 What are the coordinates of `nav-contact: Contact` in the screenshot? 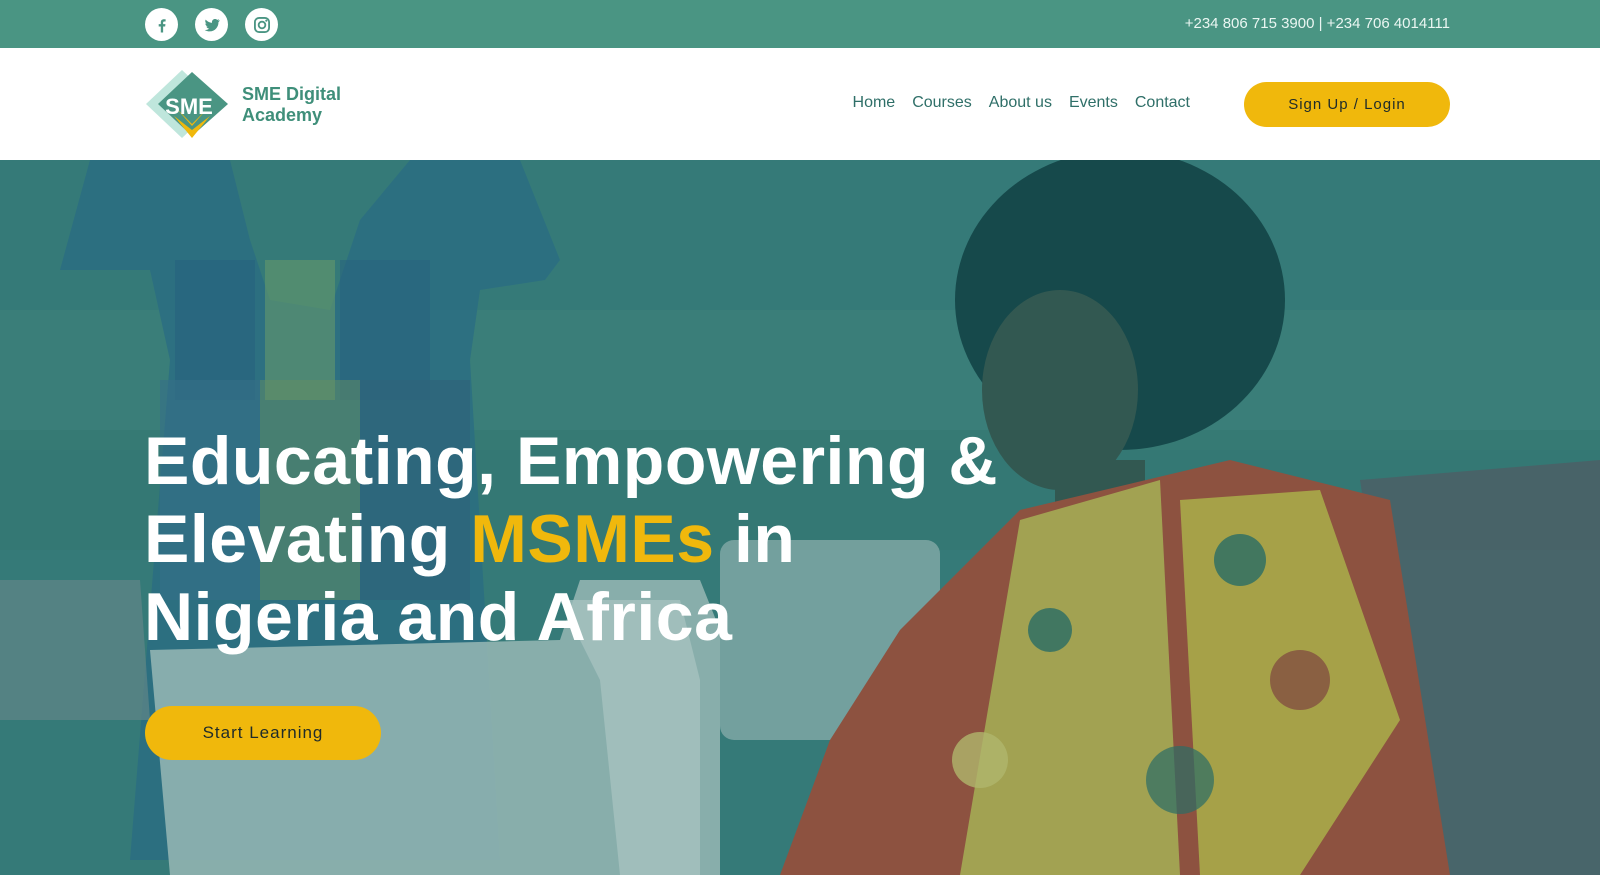 It's located at (1162, 103).